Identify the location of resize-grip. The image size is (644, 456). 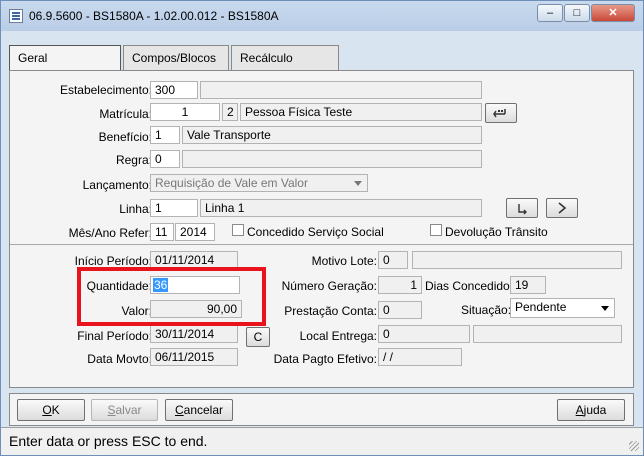
(634, 446).